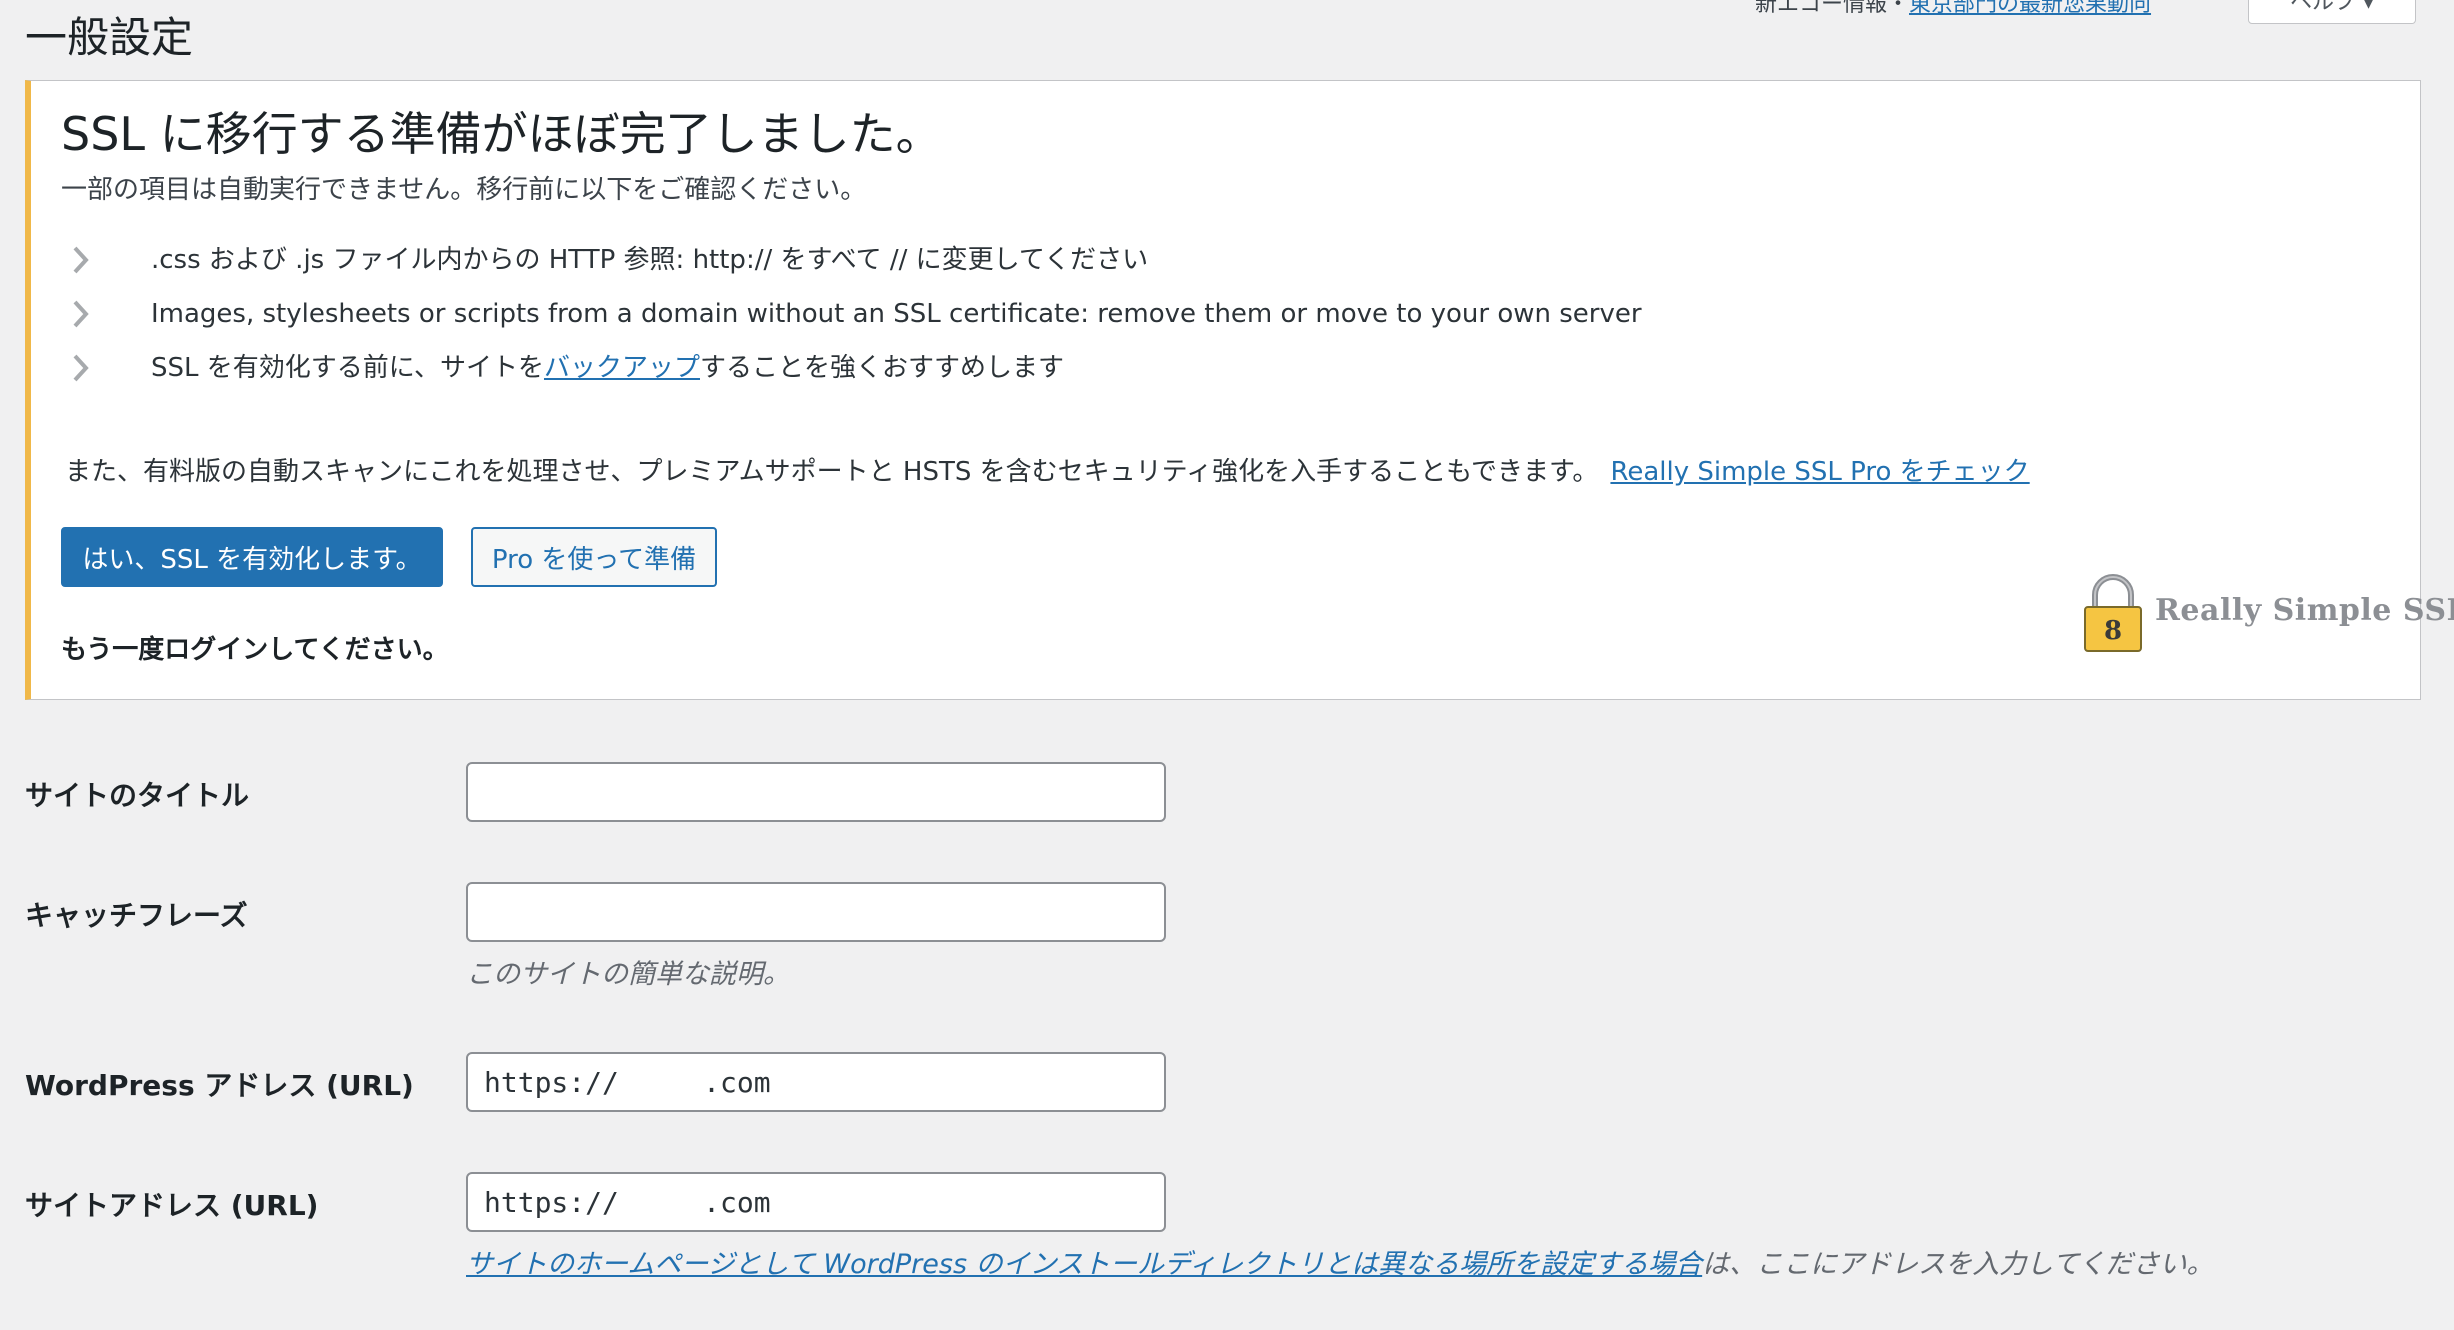 This screenshot has height=1330, width=2454. I want to click on site-url-desc-after: は、ここにアドレスを入力してください。, so click(1958, 1264).